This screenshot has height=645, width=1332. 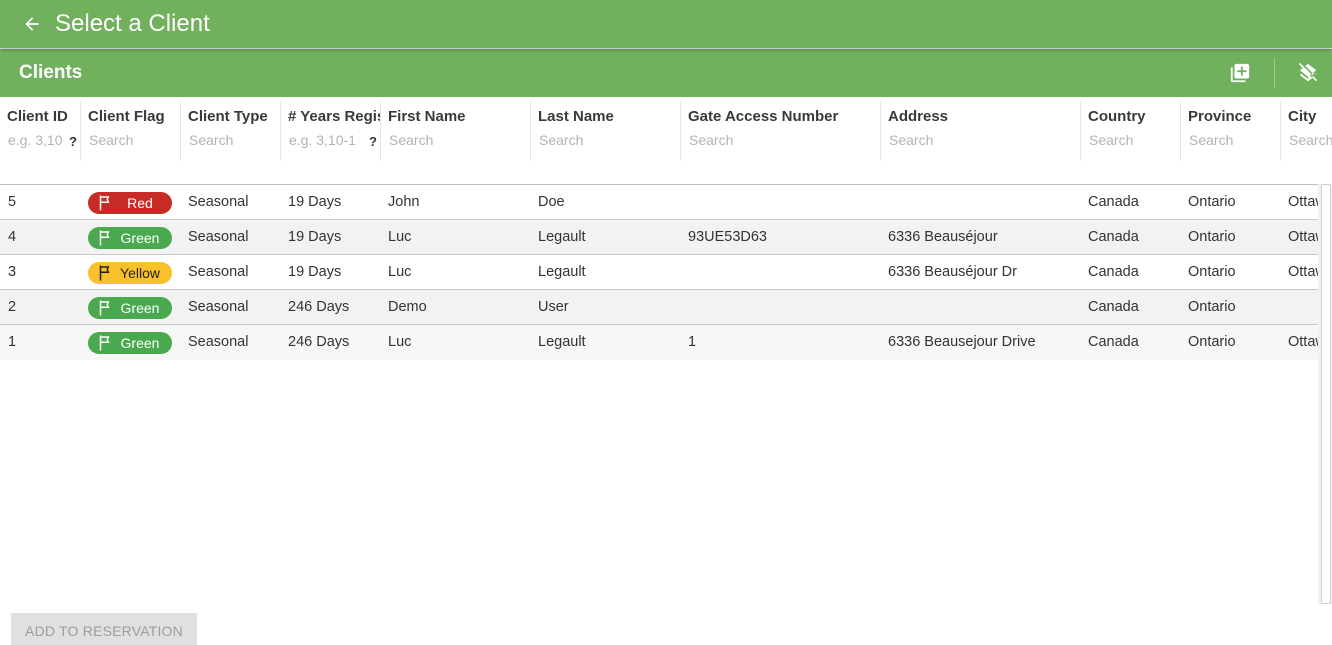 I want to click on add-to-reservation-button: ADD TO RESERVATION, so click(x=104, y=629).